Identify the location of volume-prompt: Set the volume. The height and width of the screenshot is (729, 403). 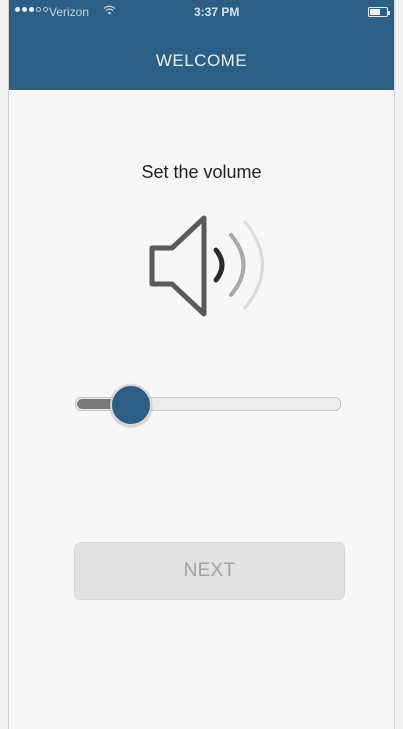
(201, 172).